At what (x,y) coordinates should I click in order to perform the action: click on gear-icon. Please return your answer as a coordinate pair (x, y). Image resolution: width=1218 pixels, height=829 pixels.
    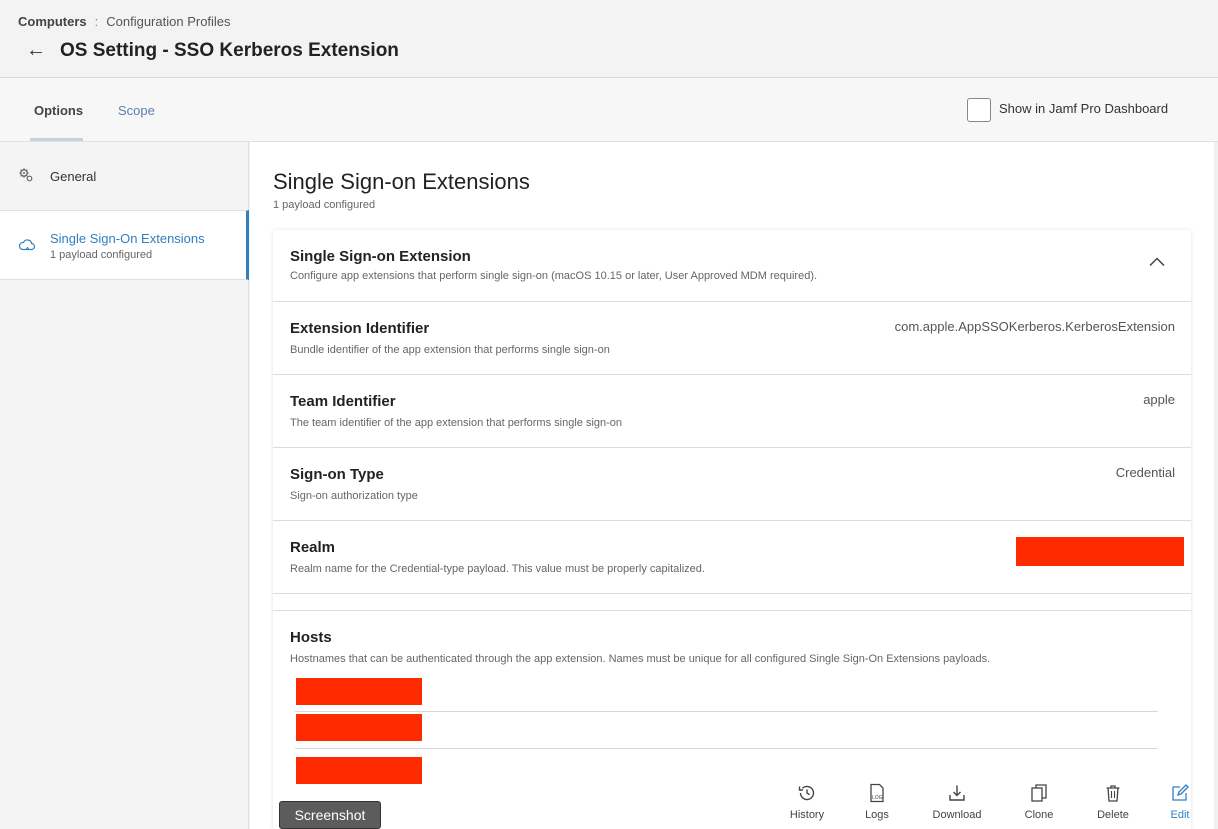
    Looking at the image, I should click on (26, 177).